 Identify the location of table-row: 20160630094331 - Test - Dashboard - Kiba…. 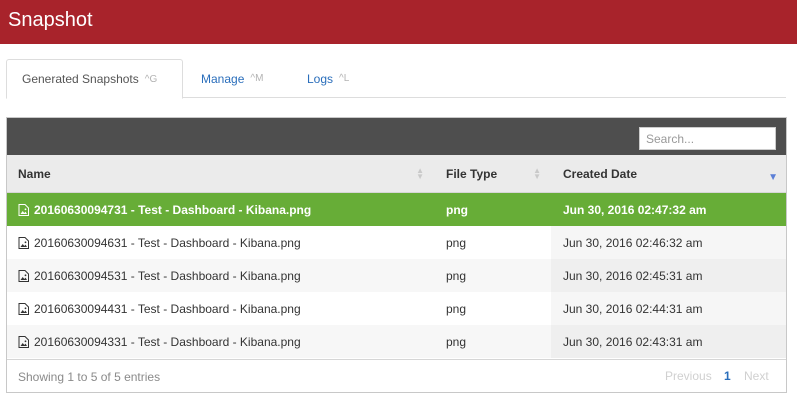
(396, 341).